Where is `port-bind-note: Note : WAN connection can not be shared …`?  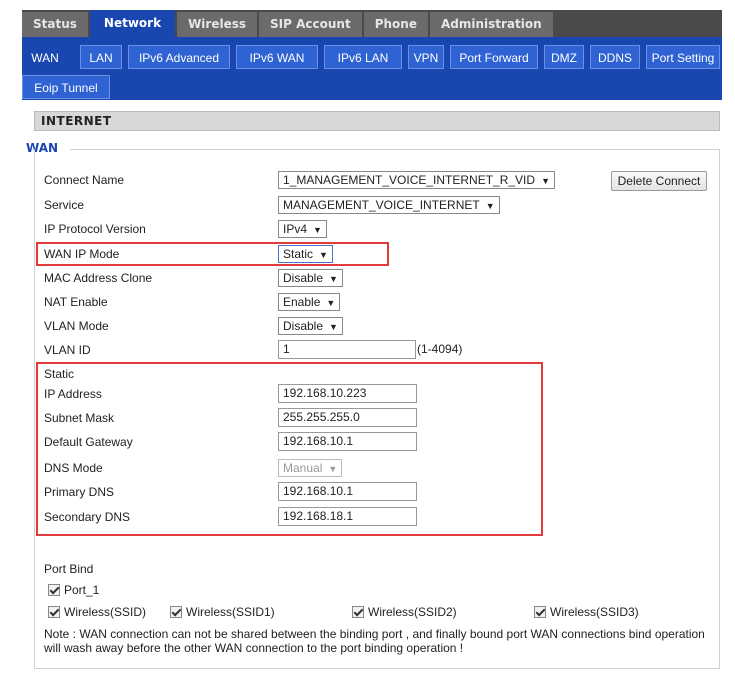 port-bind-note: Note : WAN connection can not be shared … is located at coordinates (374, 641).